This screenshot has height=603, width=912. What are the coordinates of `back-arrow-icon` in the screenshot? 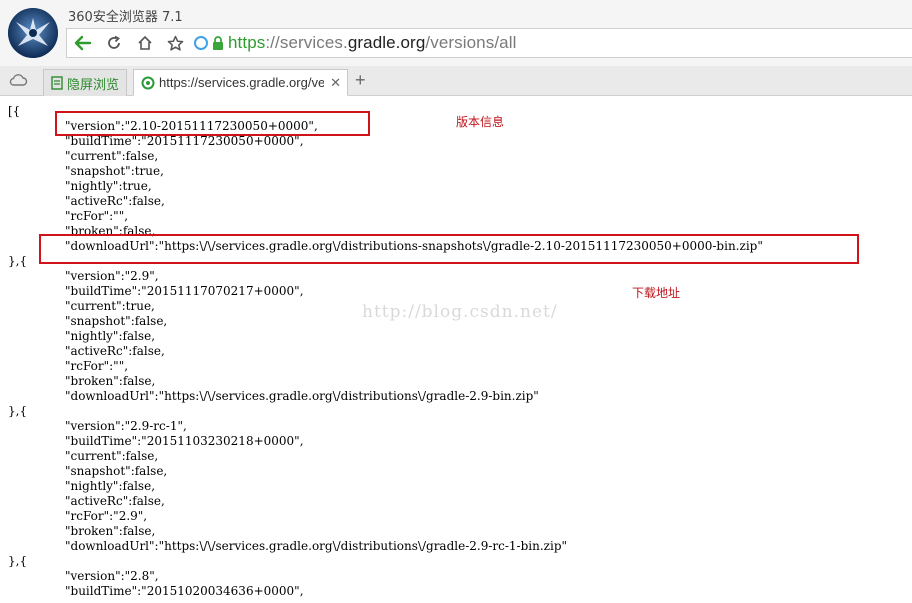 It's located at (83, 43).